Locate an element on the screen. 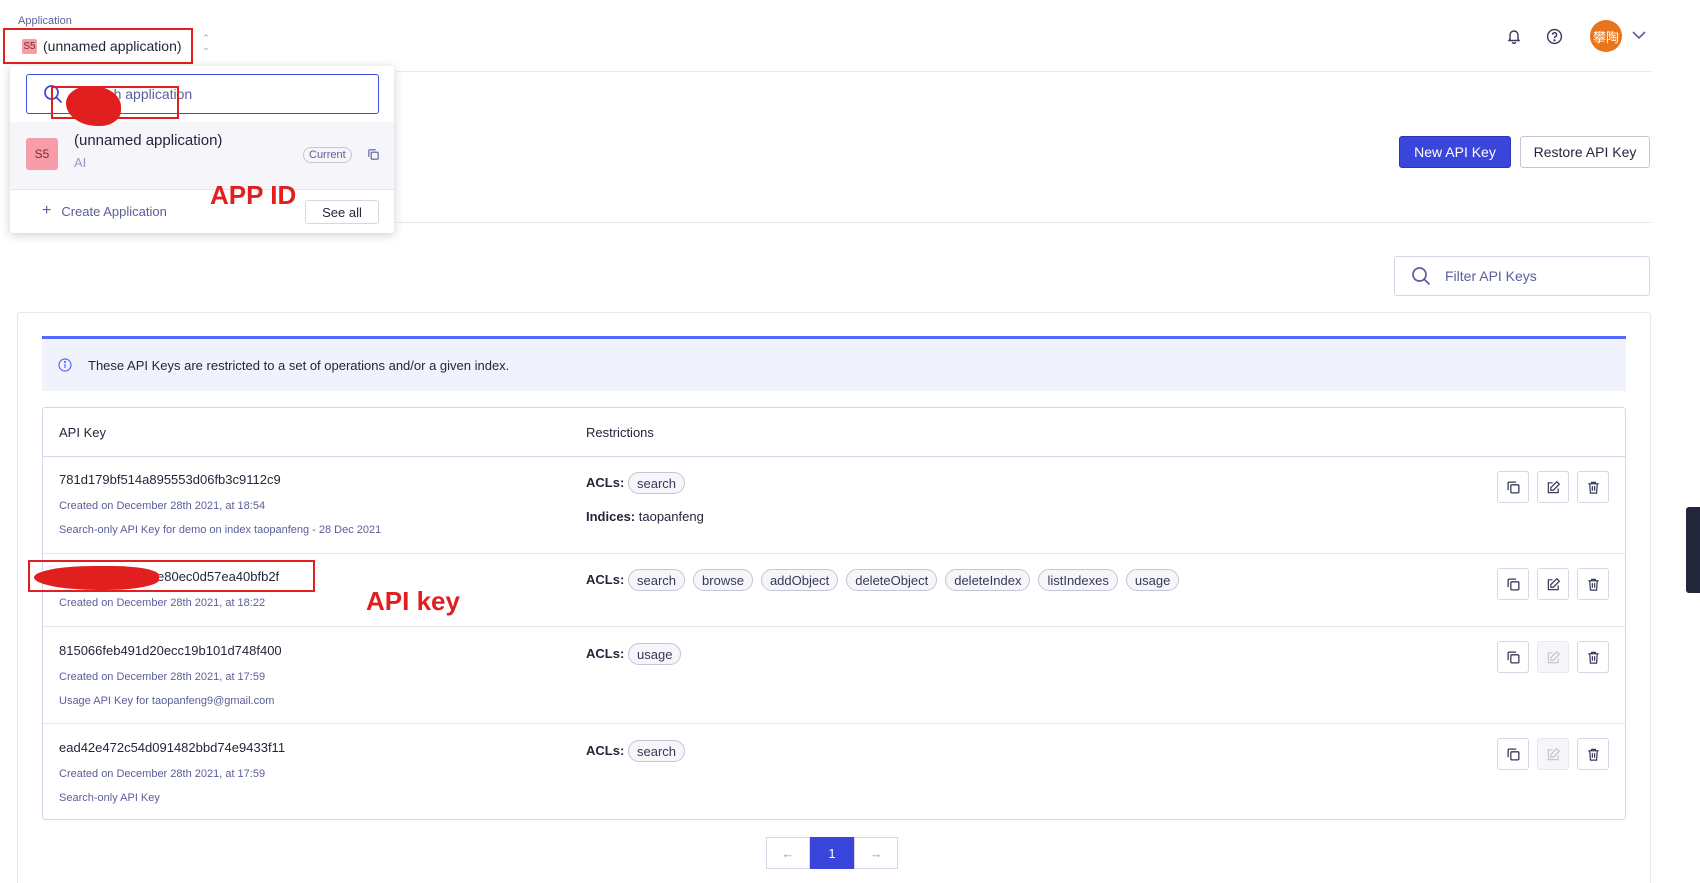 This screenshot has width=1700, height=883. see-all-button: See all is located at coordinates (342, 212).